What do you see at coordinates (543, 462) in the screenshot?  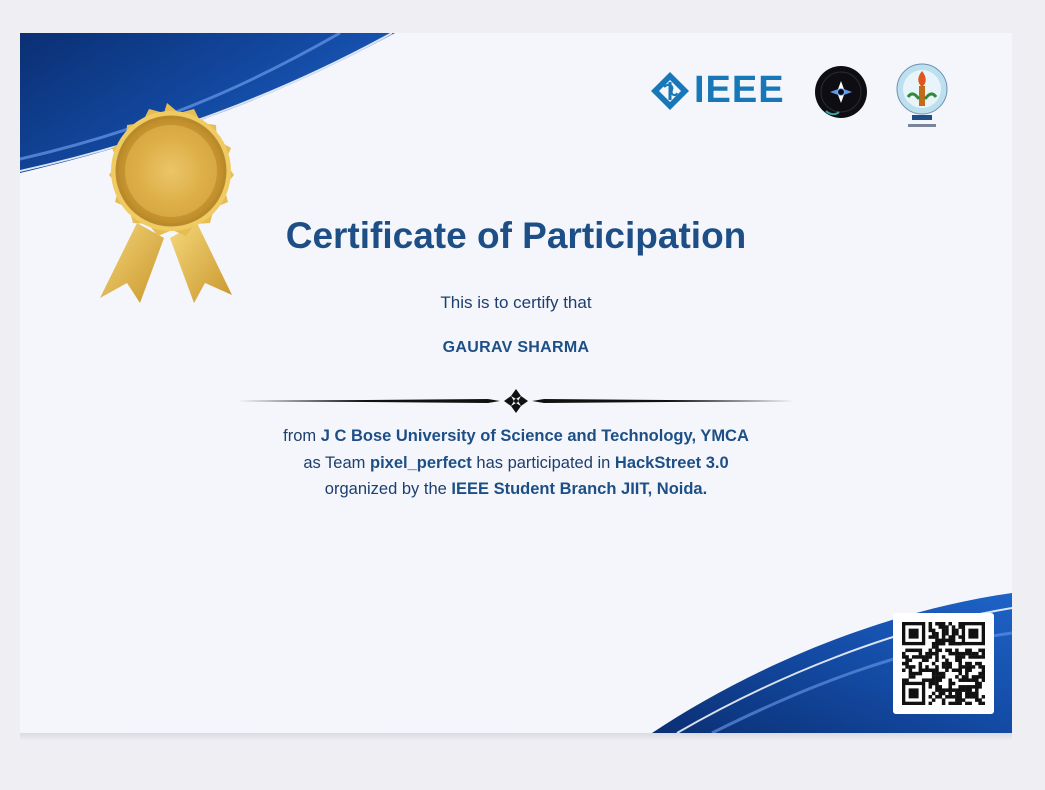 I see `participated-text: has participated in` at bounding box center [543, 462].